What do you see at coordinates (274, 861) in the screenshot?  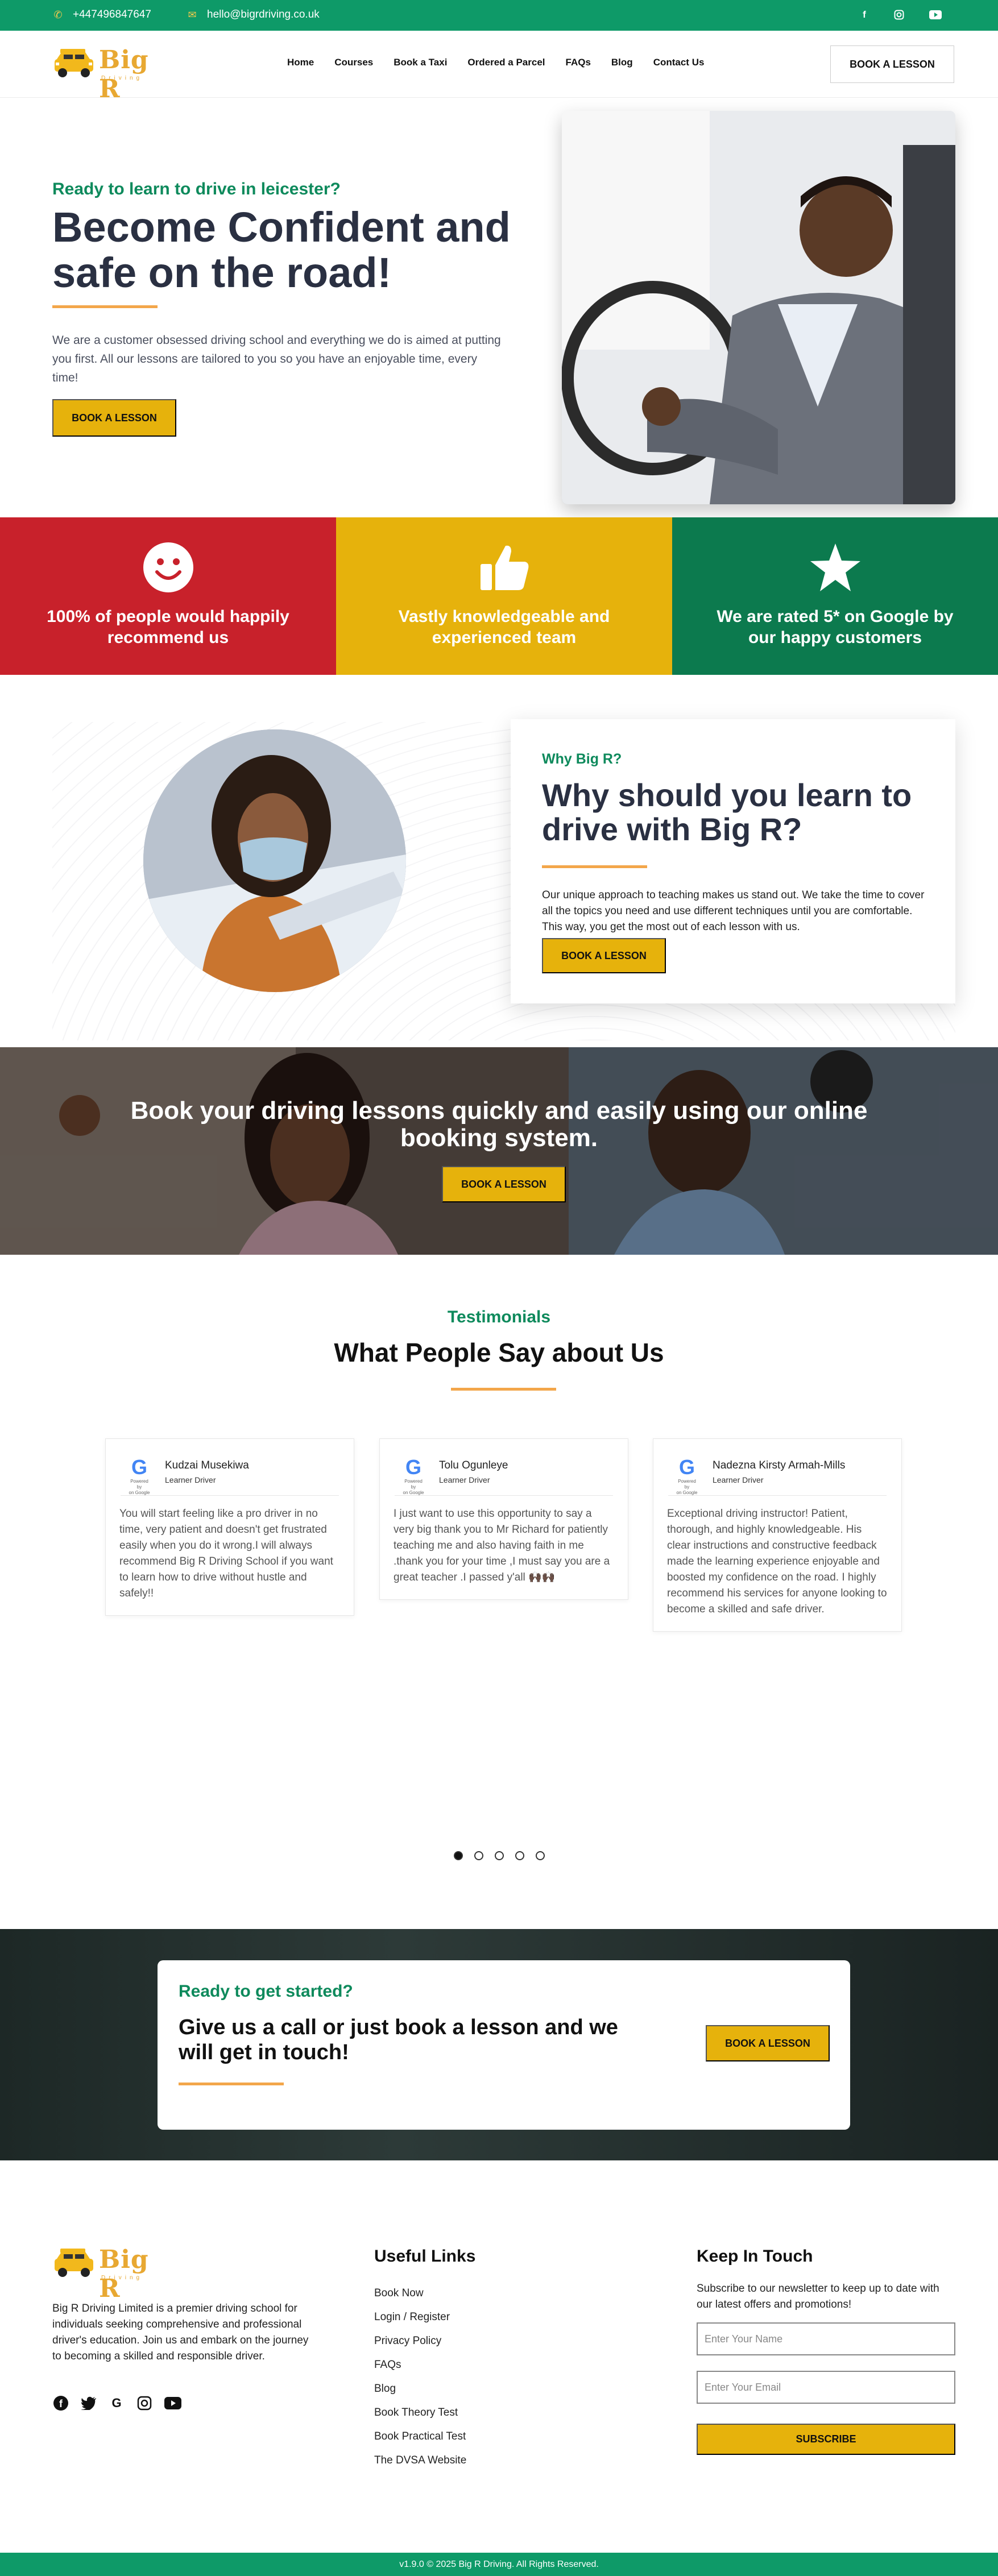 I see `why-masked-driver-photo` at bounding box center [274, 861].